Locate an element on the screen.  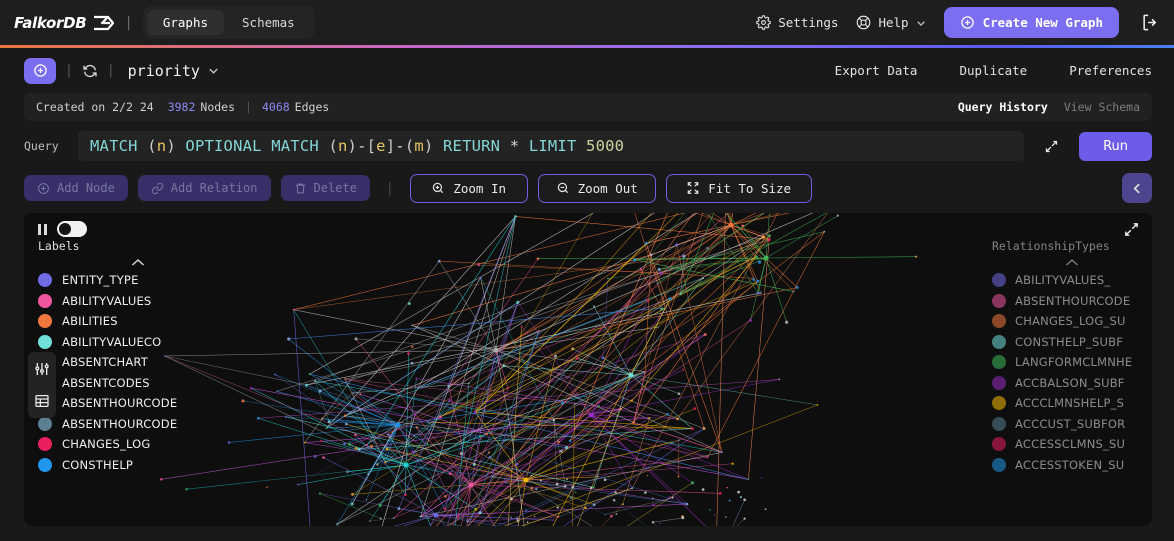
help-label: Help is located at coordinates (893, 22).